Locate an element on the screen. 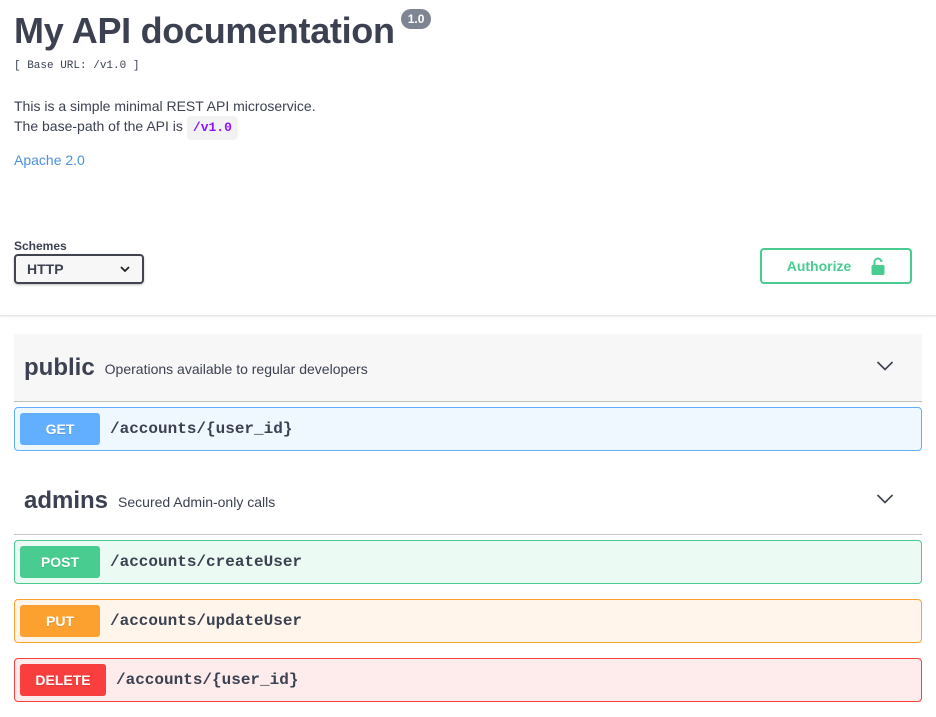 The height and width of the screenshot is (717, 936). authorize-label: Authorize is located at coordinates (819, 266).